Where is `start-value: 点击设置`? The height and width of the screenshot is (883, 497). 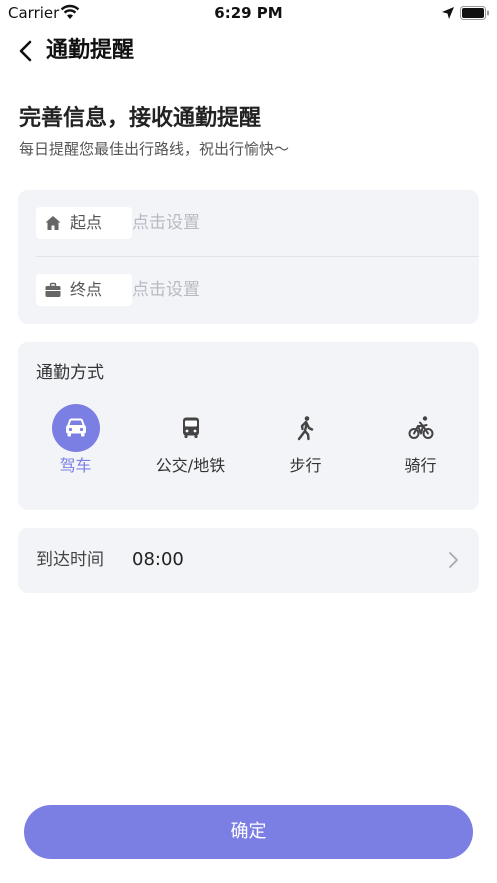
start-value: 点击设置 is located at coordinates (166, 223).